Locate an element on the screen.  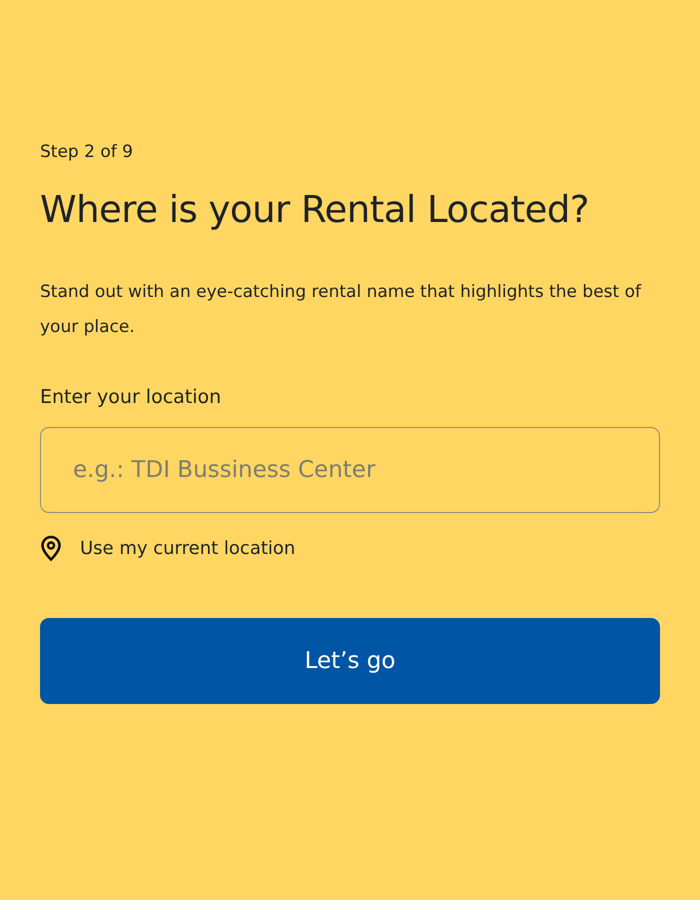
page-title: Where is your Rental Located? is located at coordinates (315, 210).